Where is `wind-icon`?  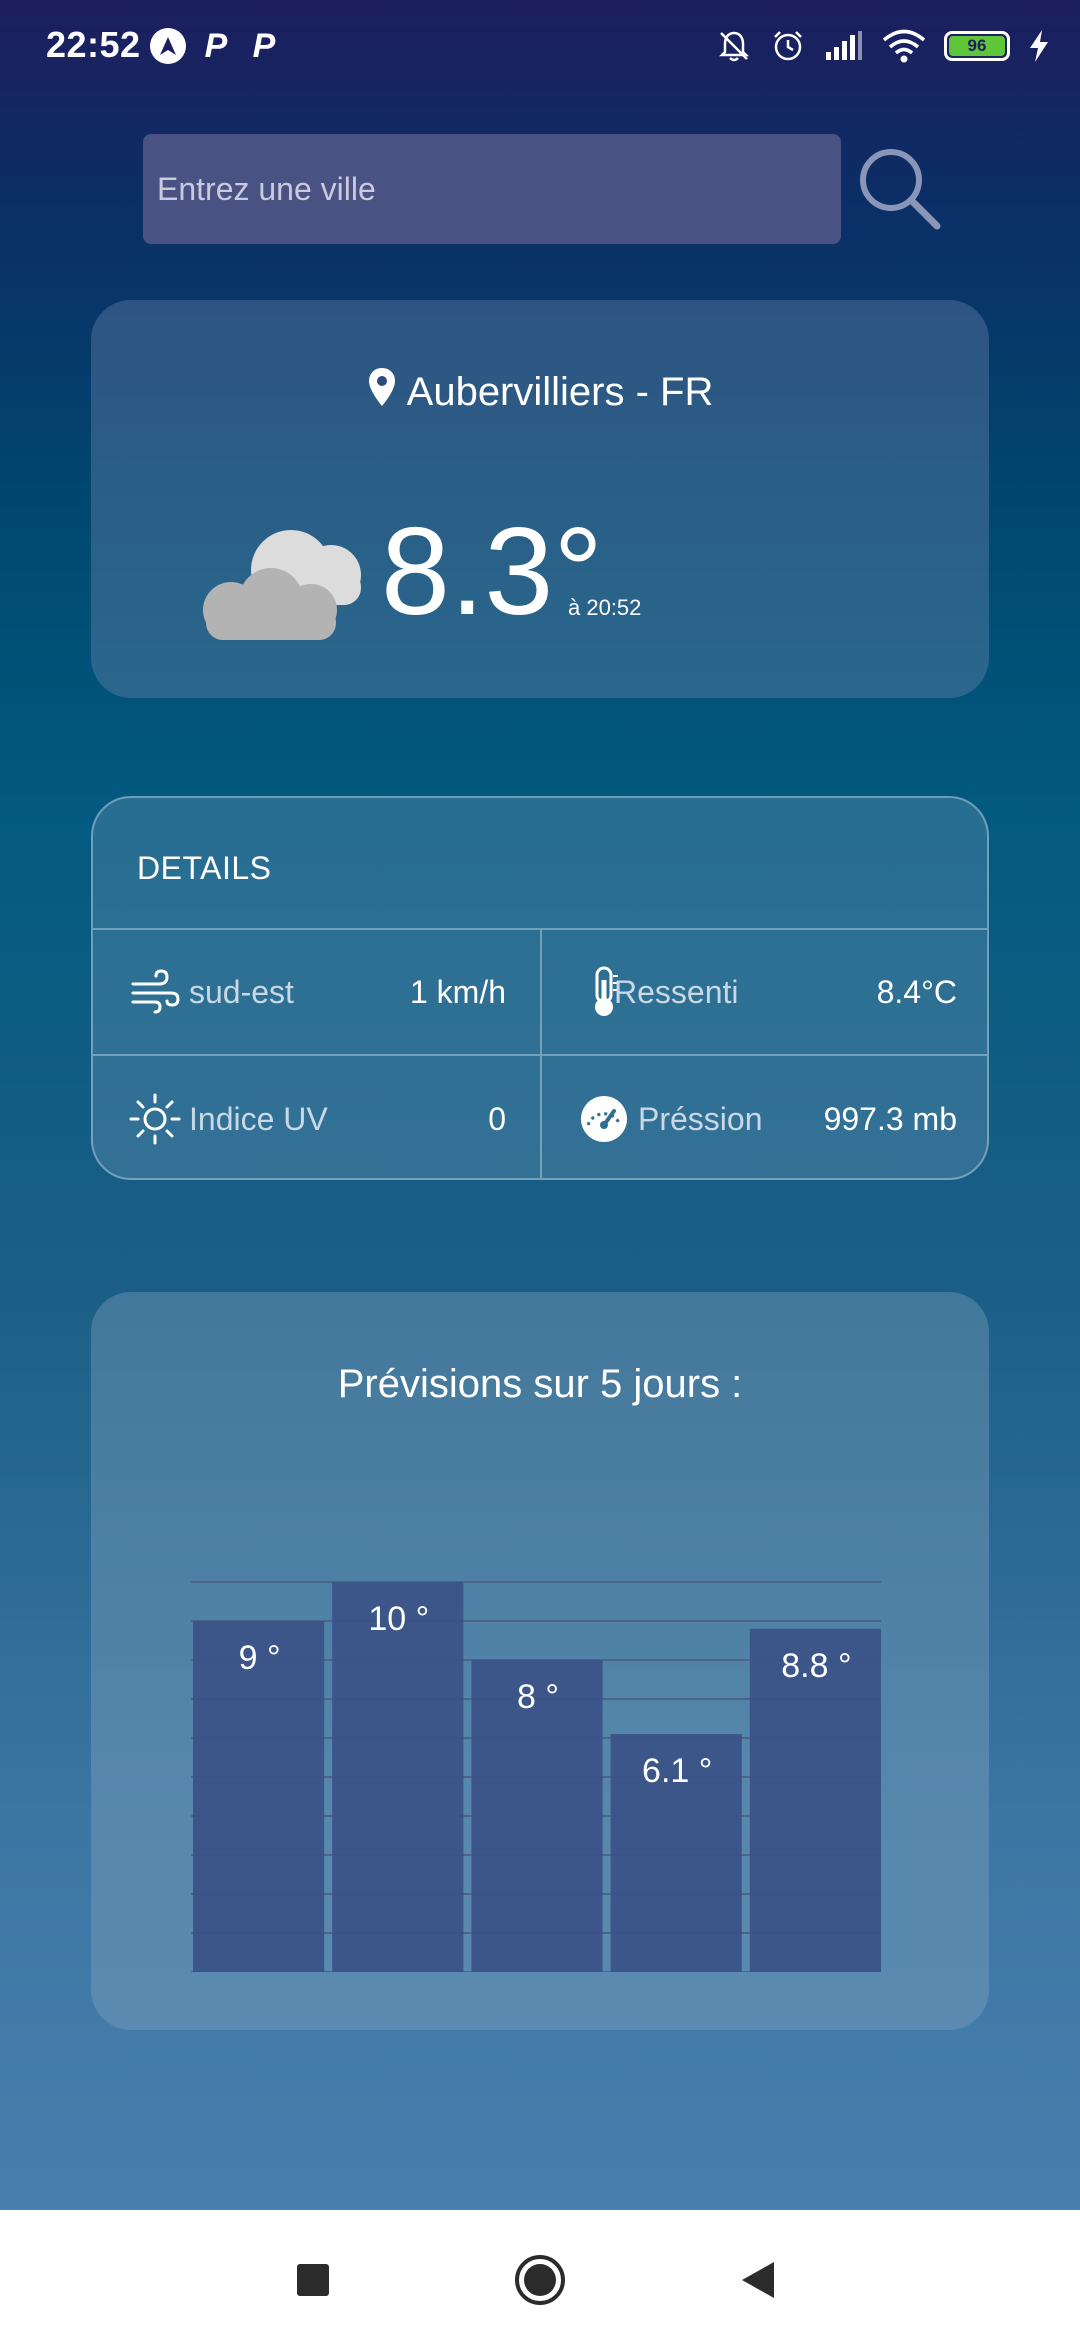 wind-icon is located at coordinates (155, 991).